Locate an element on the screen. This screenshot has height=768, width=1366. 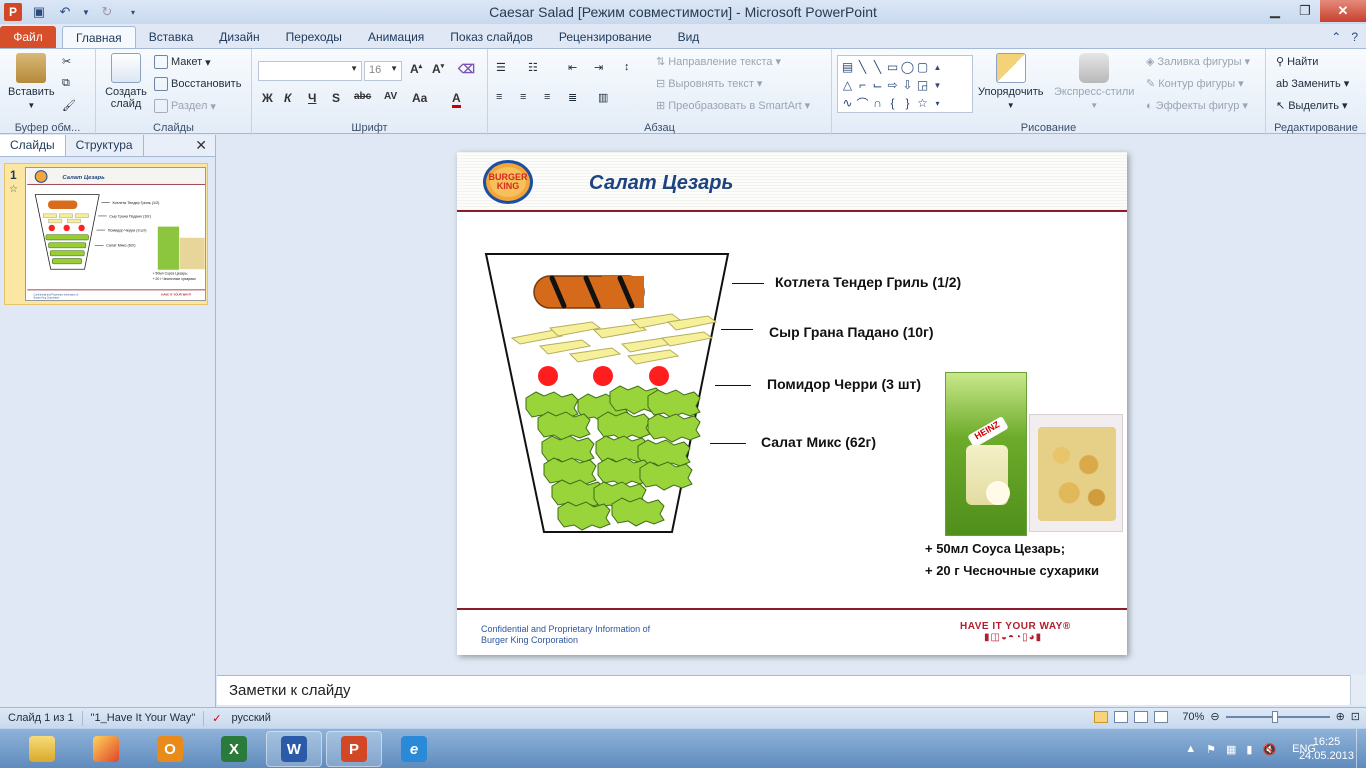
paste-button: Вставить ▼ is located at coordinates (31, 81).